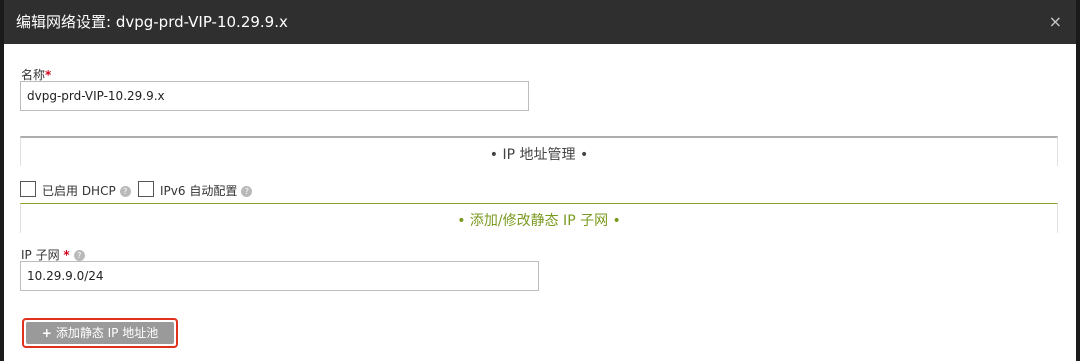 The height and width of the screenshot is (361, 1080). What do you see at coordinates (279, 276) in the screenshot?
I see `subnet-input: 10.29.9.0/24` at bounding box center [279, 276].